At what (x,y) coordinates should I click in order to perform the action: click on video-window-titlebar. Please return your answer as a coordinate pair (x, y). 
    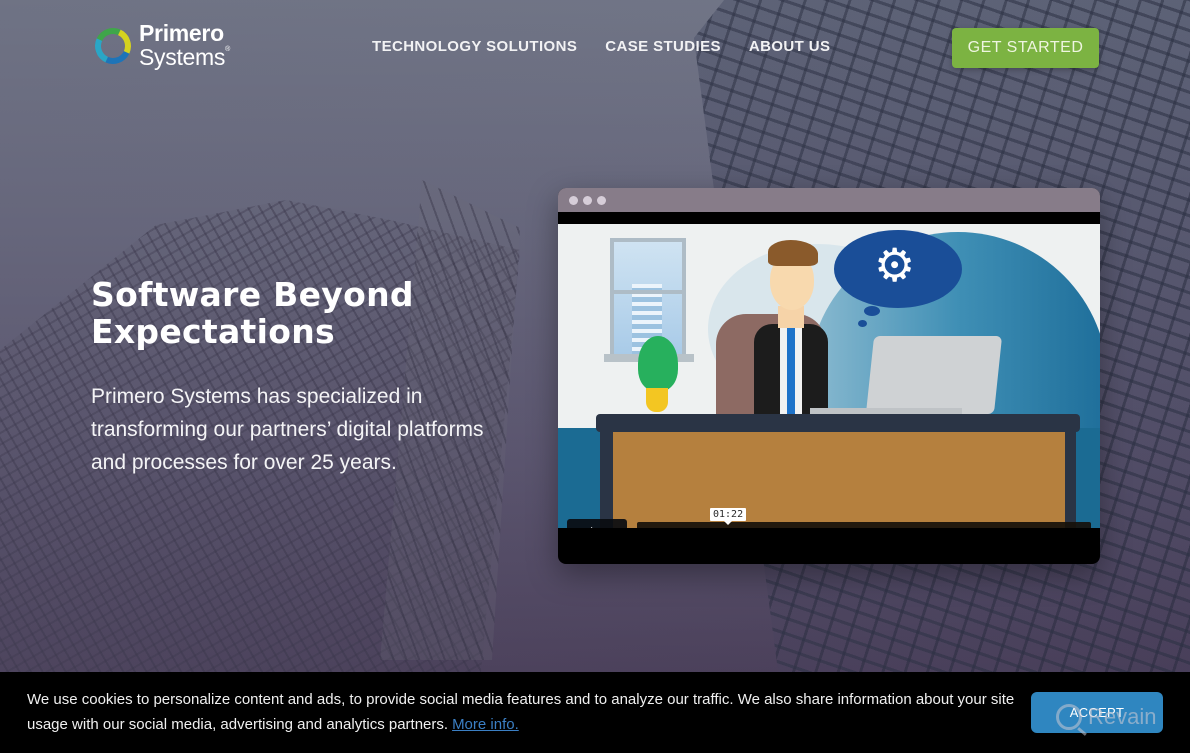
    Looking at the image, I should click on (829, 200).